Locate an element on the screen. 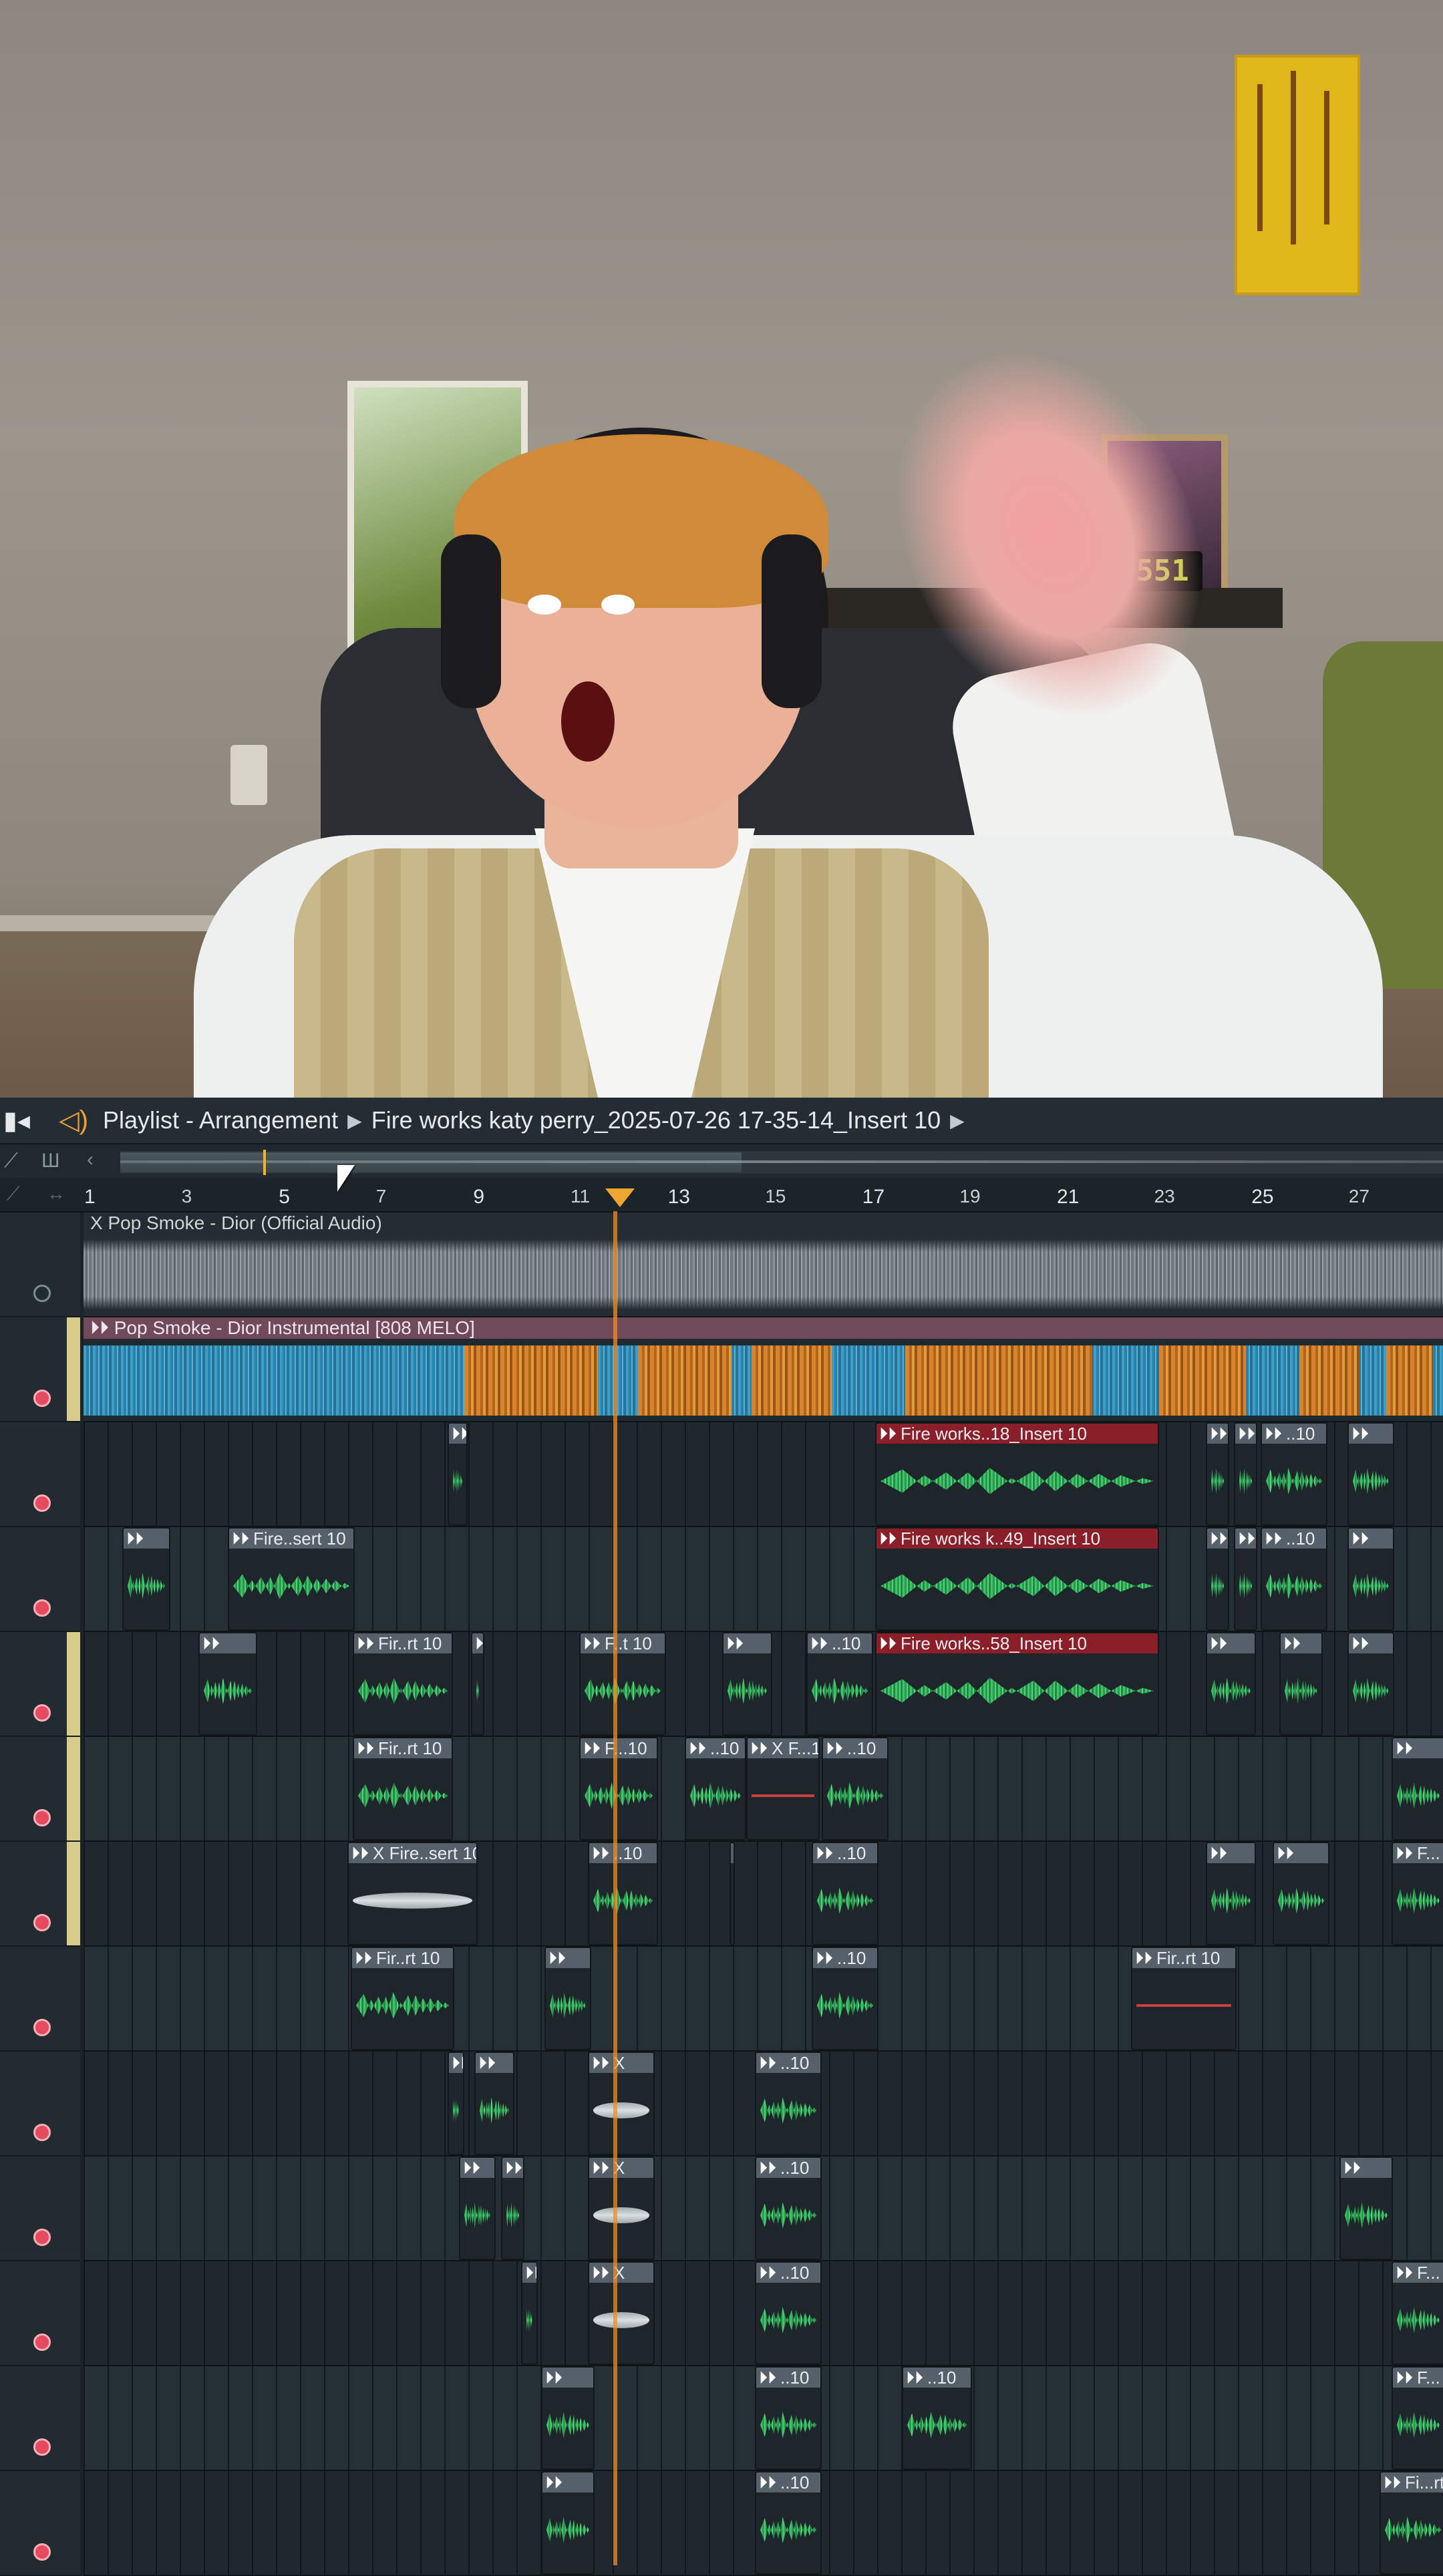 This screenshot has height=2576, width=1443. audio-clip-title: X Pop Smoke - Dior (Official Audio) is located at coordinates (763, 1223).